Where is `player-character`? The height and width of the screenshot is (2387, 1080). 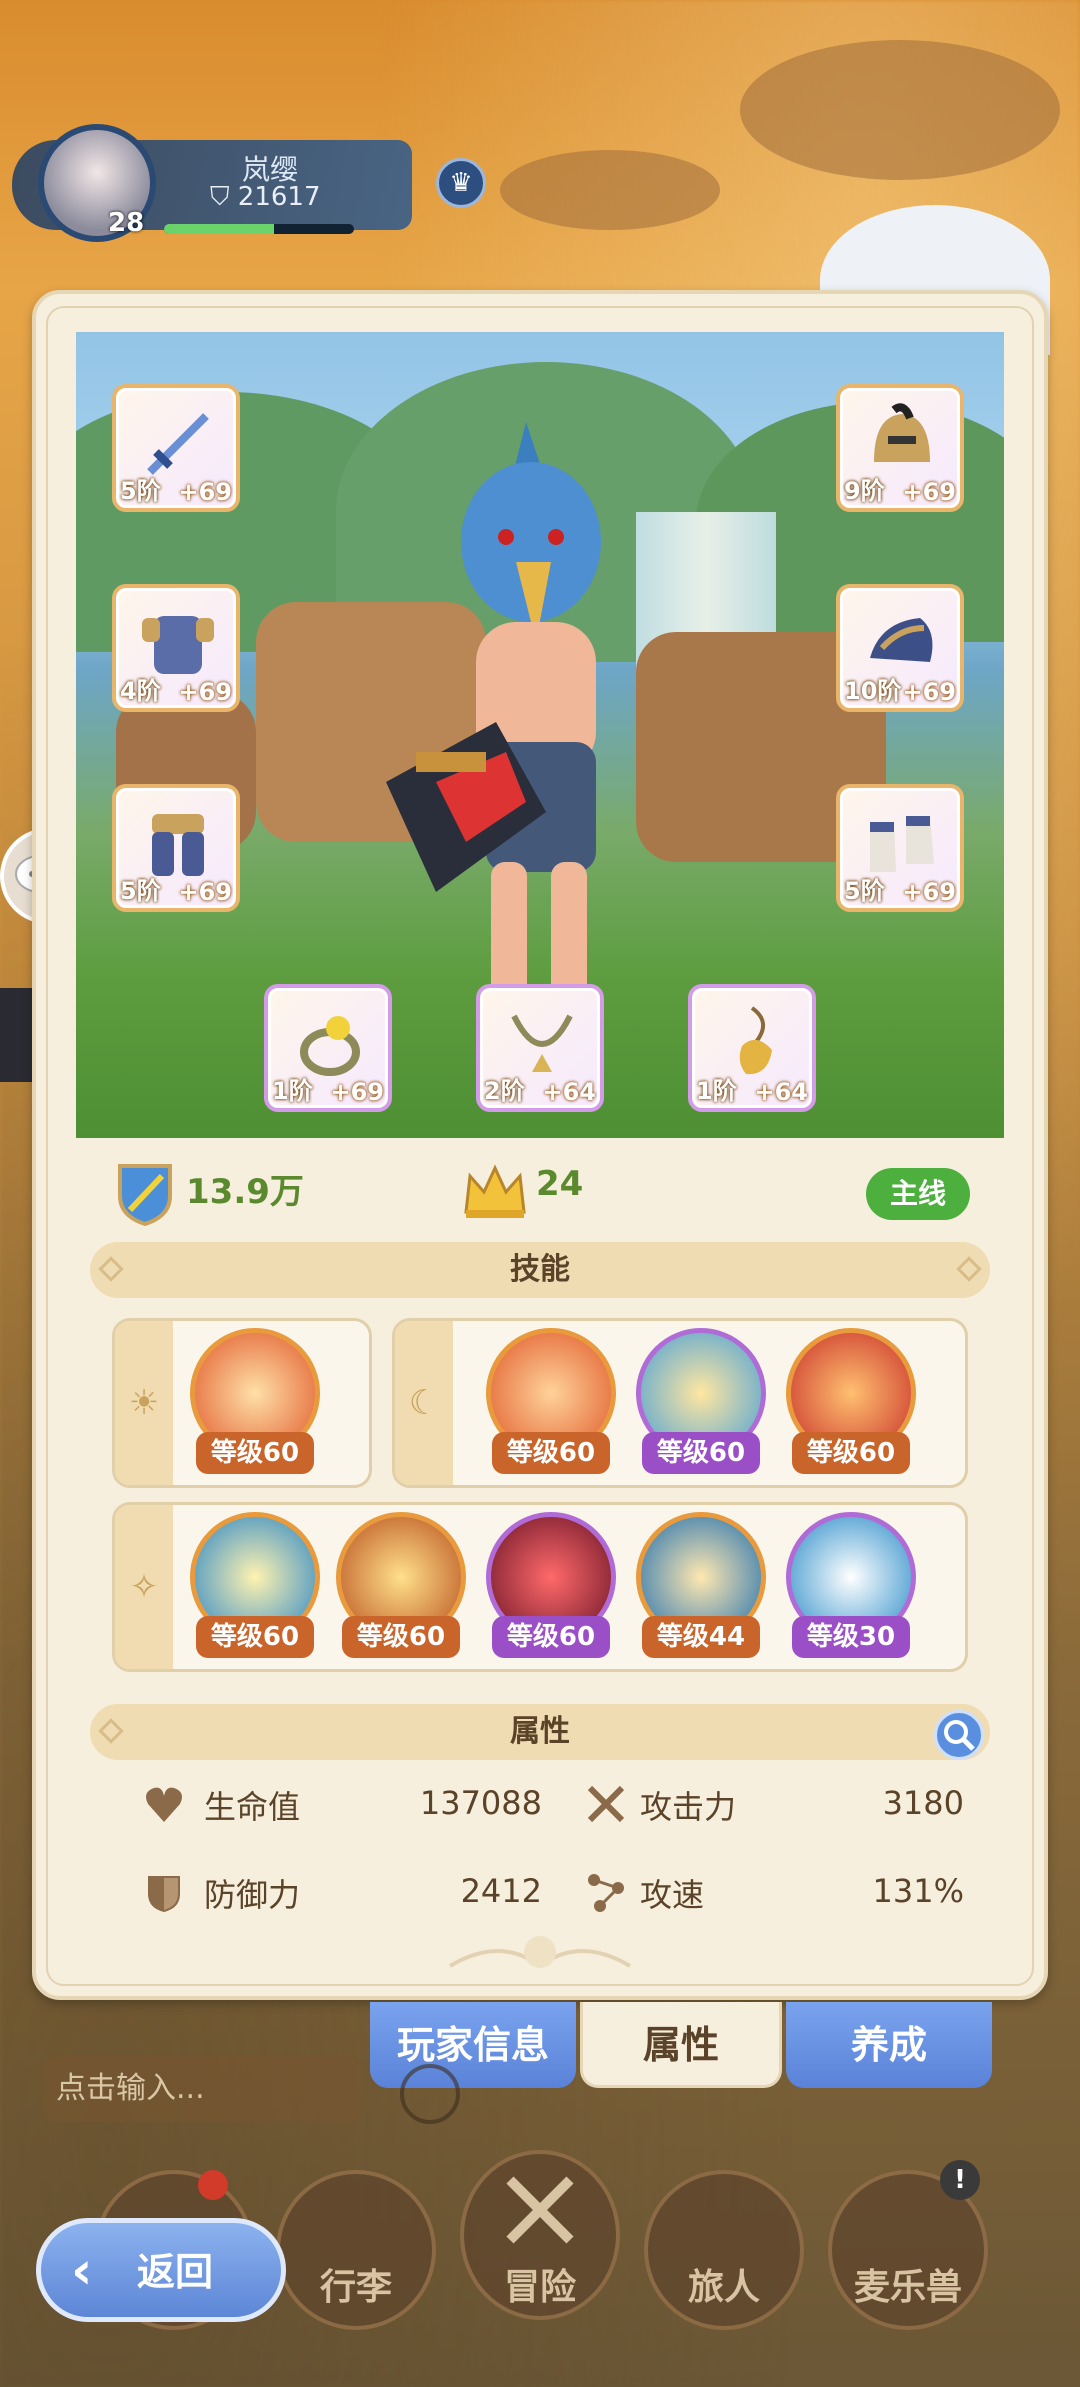
player-character is located at coordinates (541, 752).